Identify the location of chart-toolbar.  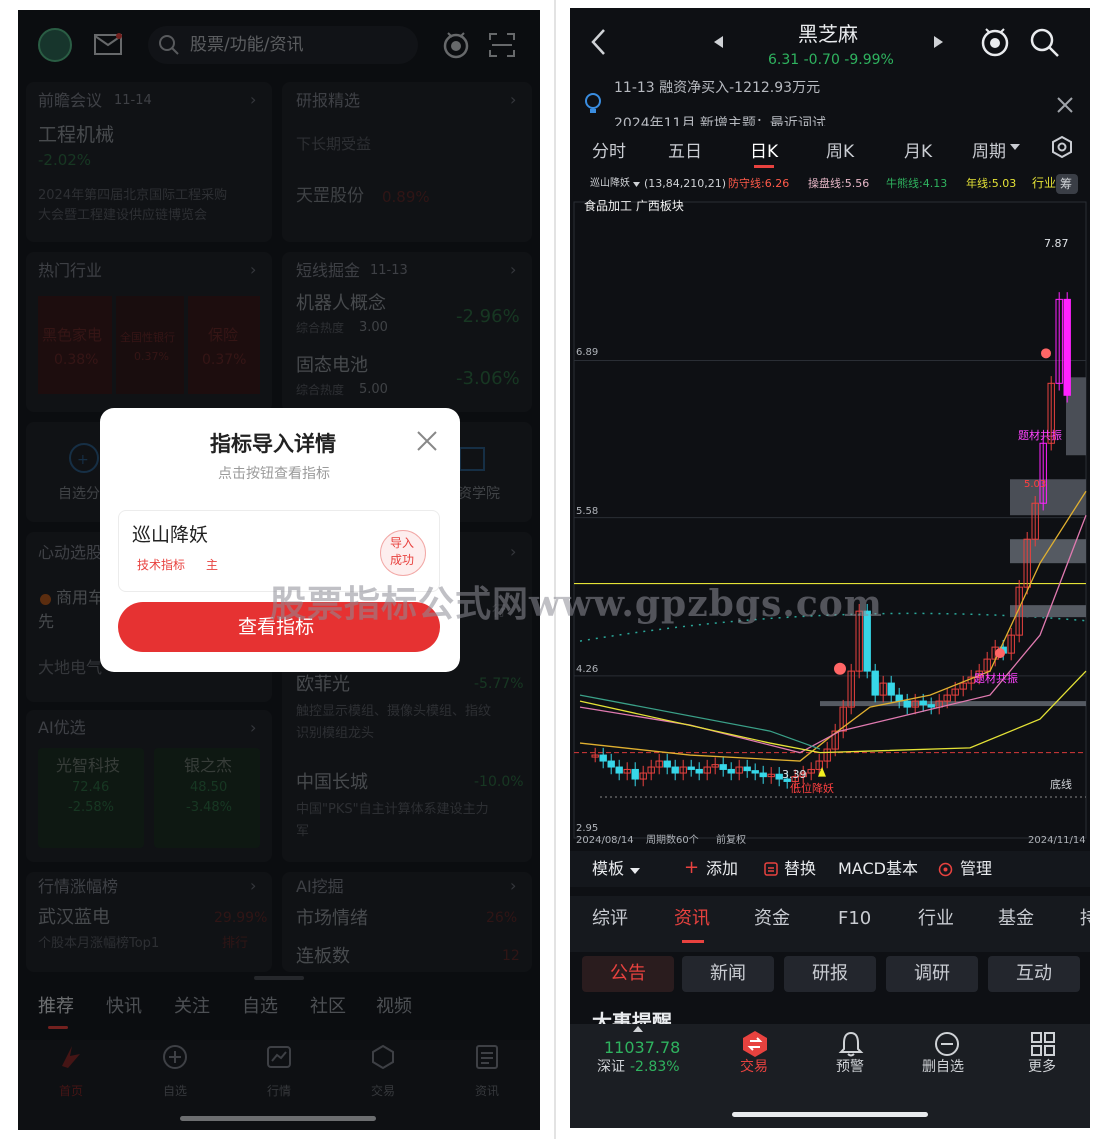
(830, 869).